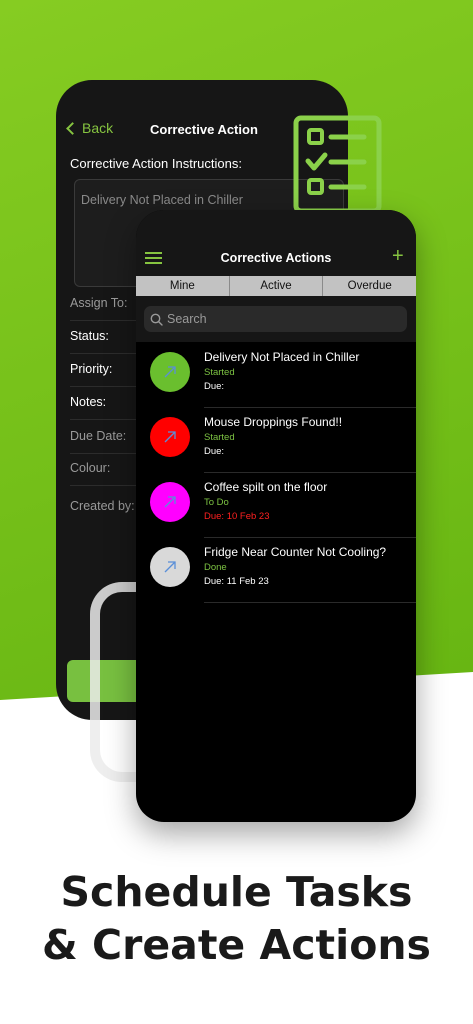 Image resolution: width=473 pixels, height=1024 pixels. I want to click on item-title: Fridge Near Counter Not Cooling?, so click(295, 552).